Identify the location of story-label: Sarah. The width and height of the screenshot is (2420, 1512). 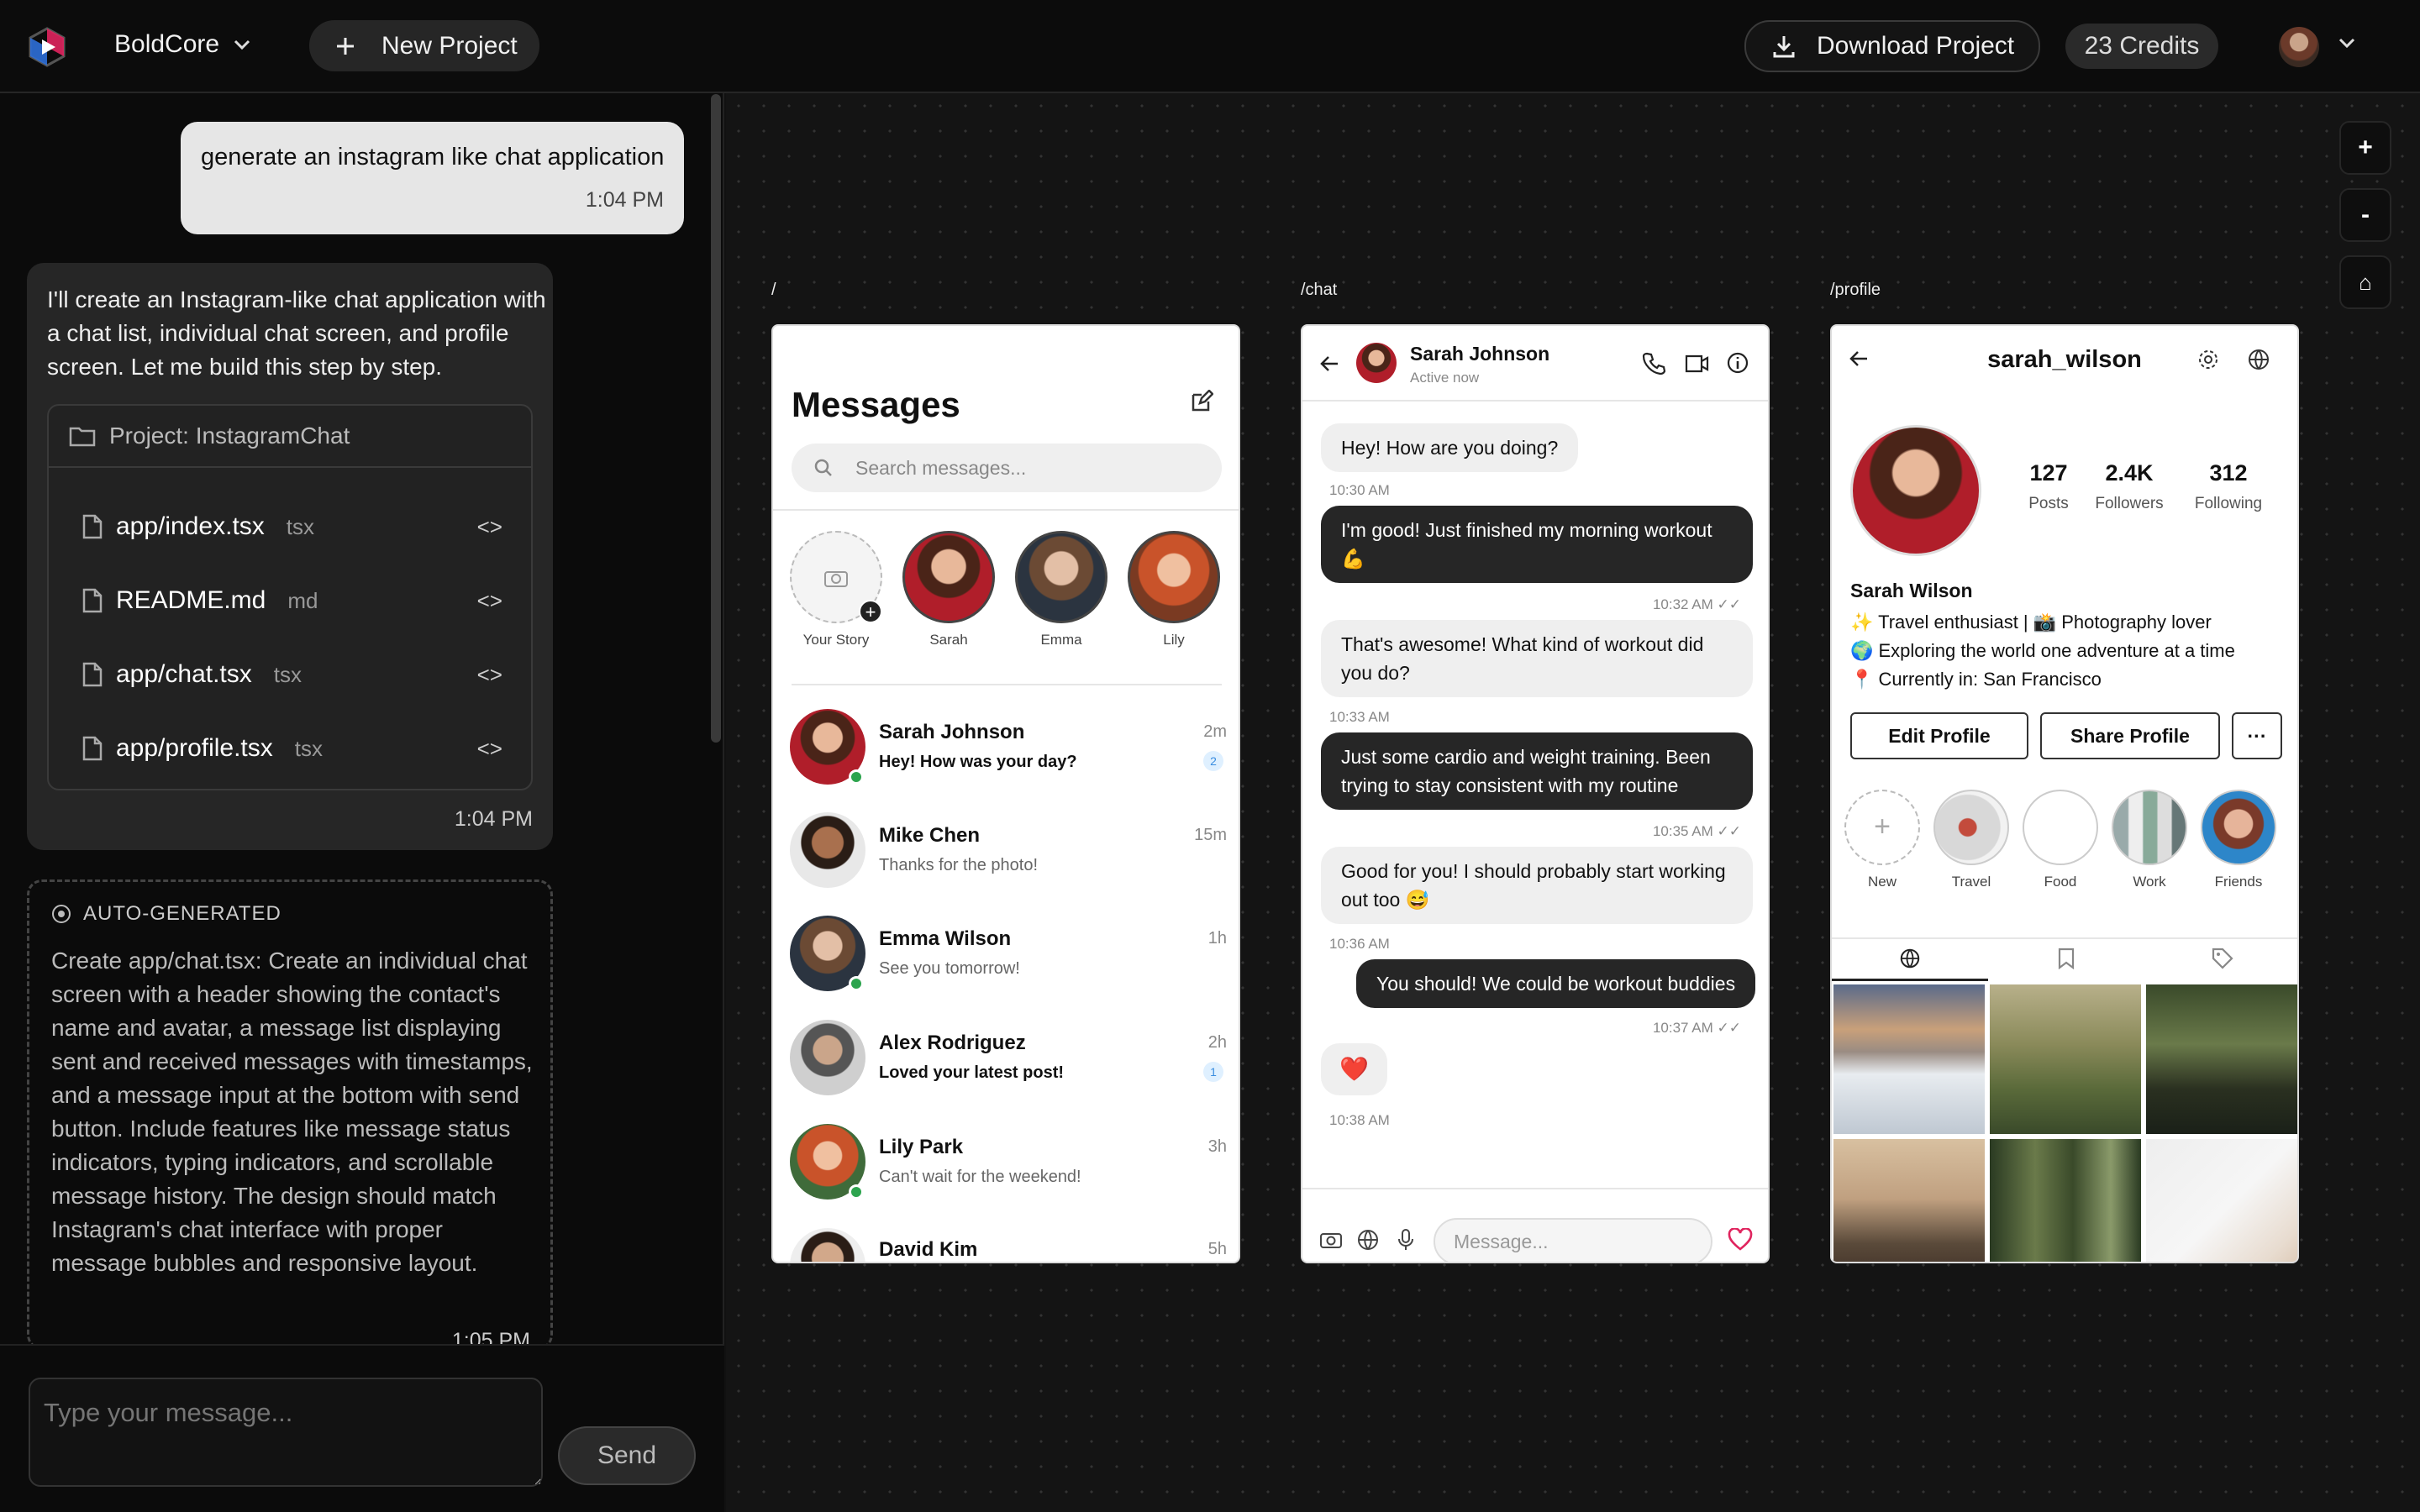
(948, 640).